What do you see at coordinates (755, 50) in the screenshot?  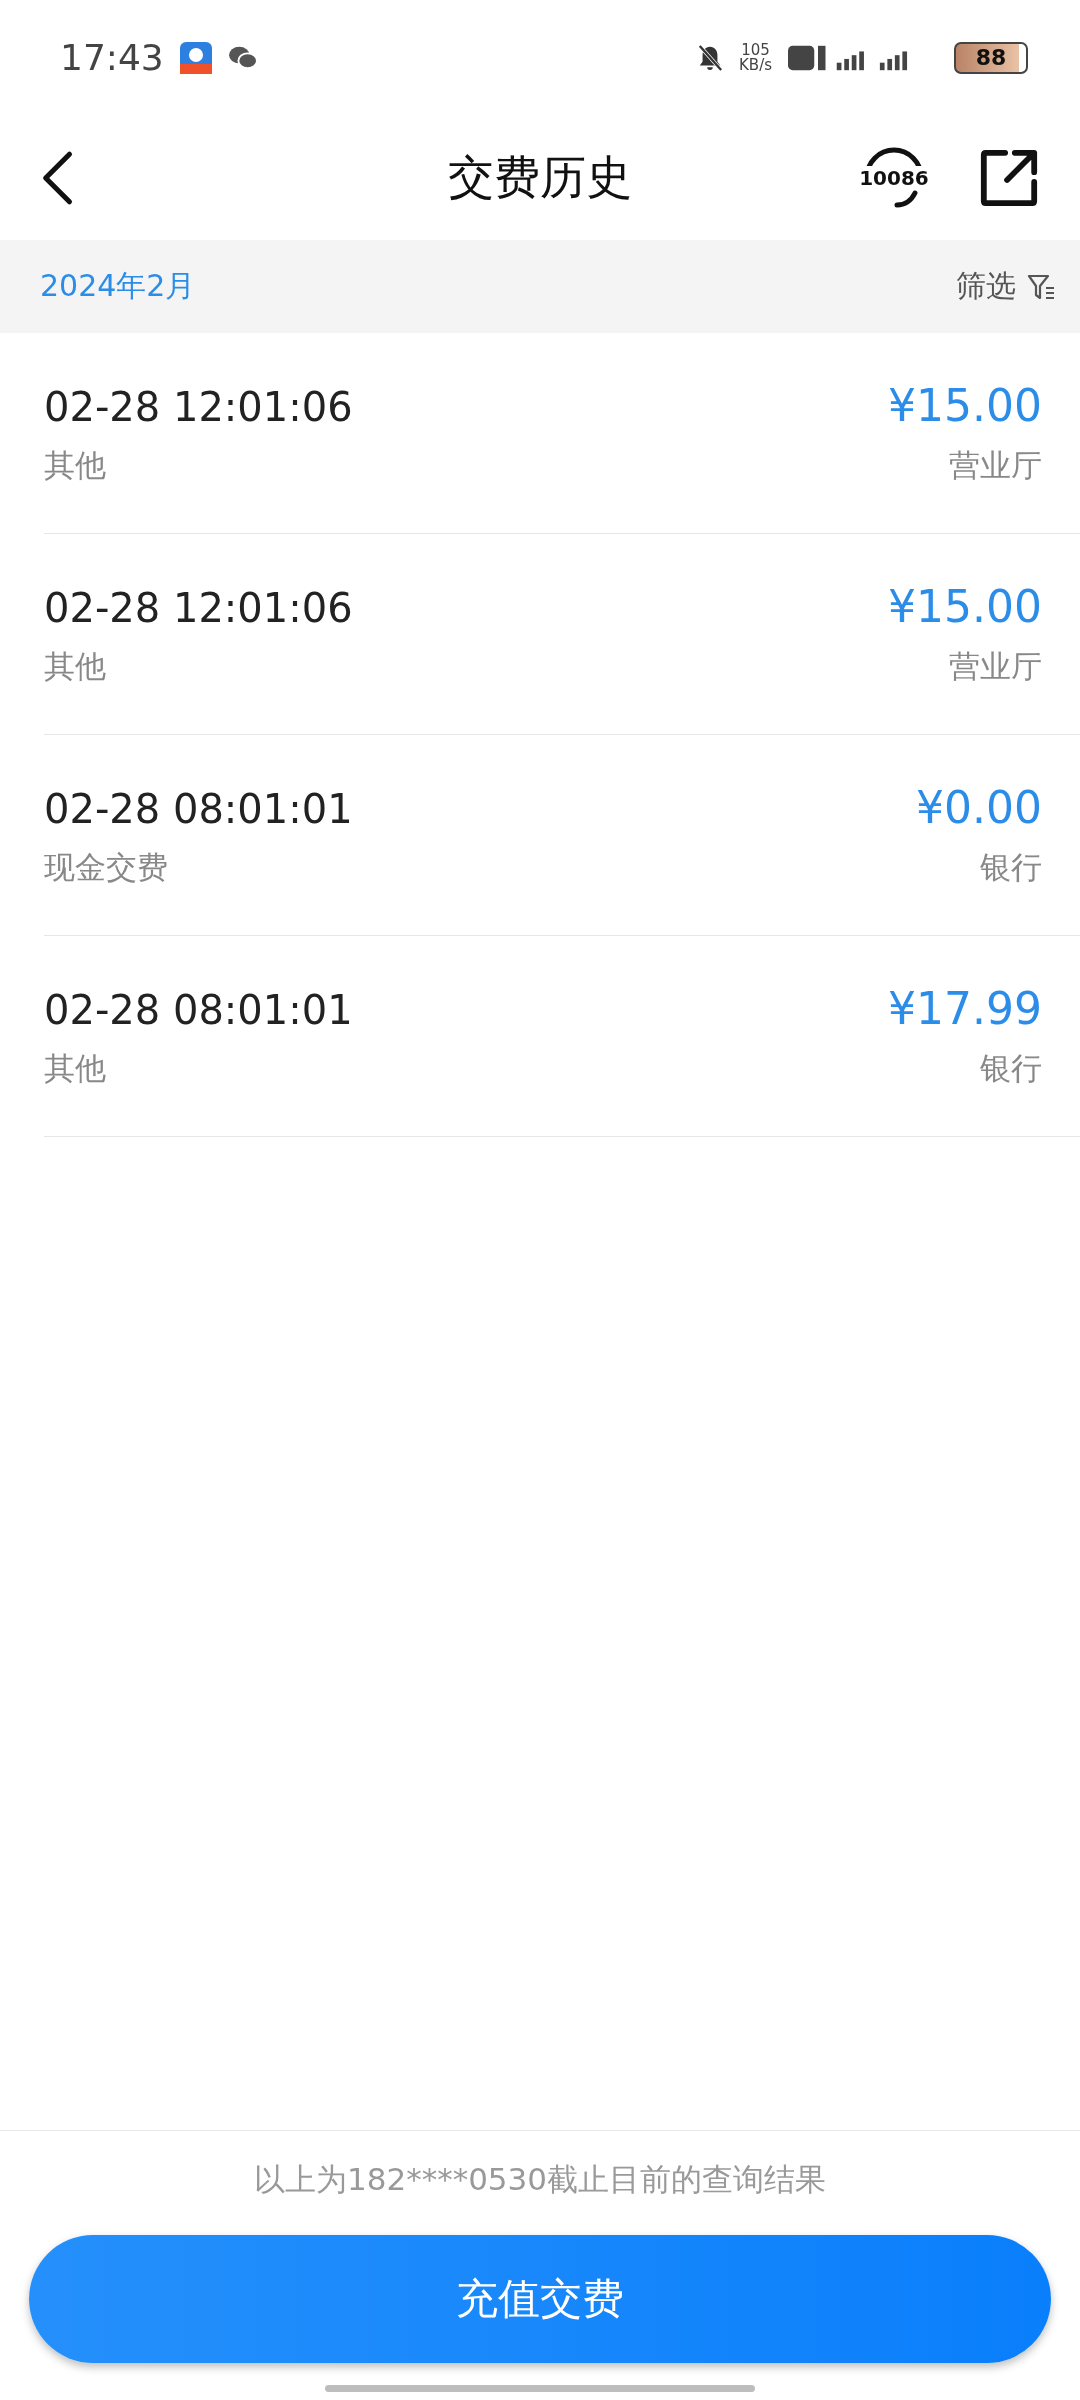 I see `network-speed: 105` at bounding box center [755, 50].